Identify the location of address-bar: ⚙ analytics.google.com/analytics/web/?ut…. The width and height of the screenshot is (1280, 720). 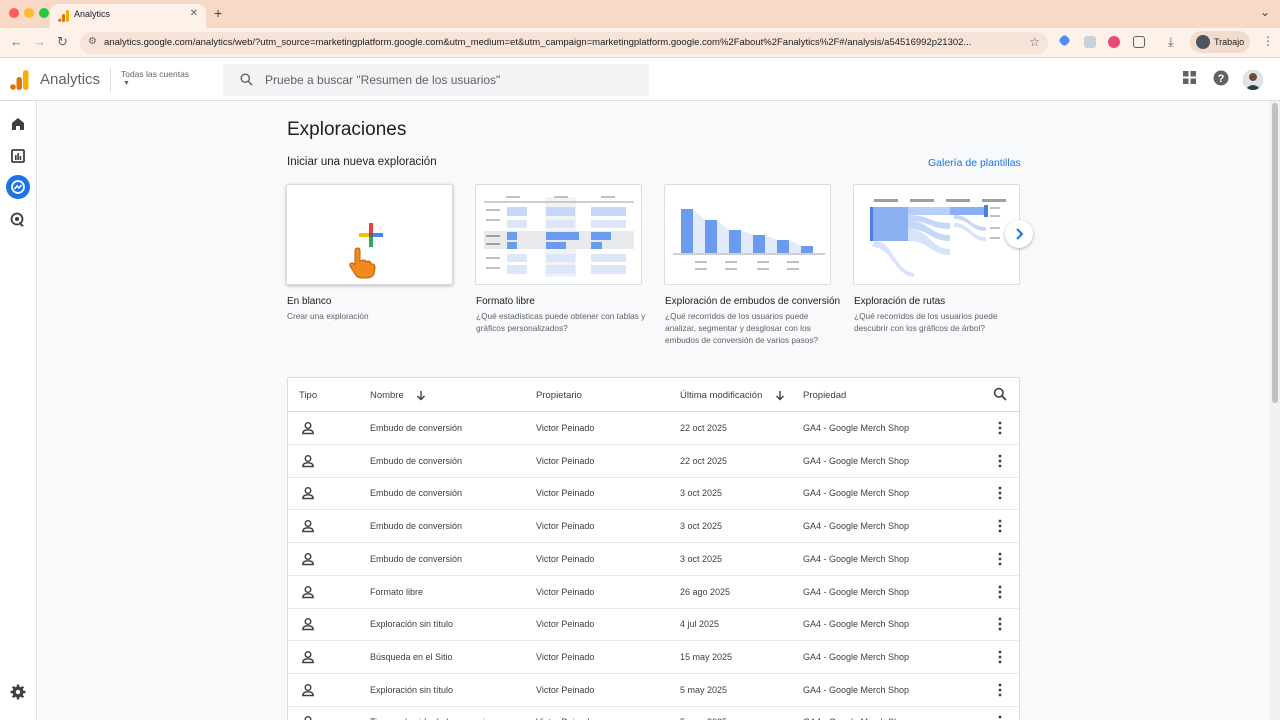
(564, 43).